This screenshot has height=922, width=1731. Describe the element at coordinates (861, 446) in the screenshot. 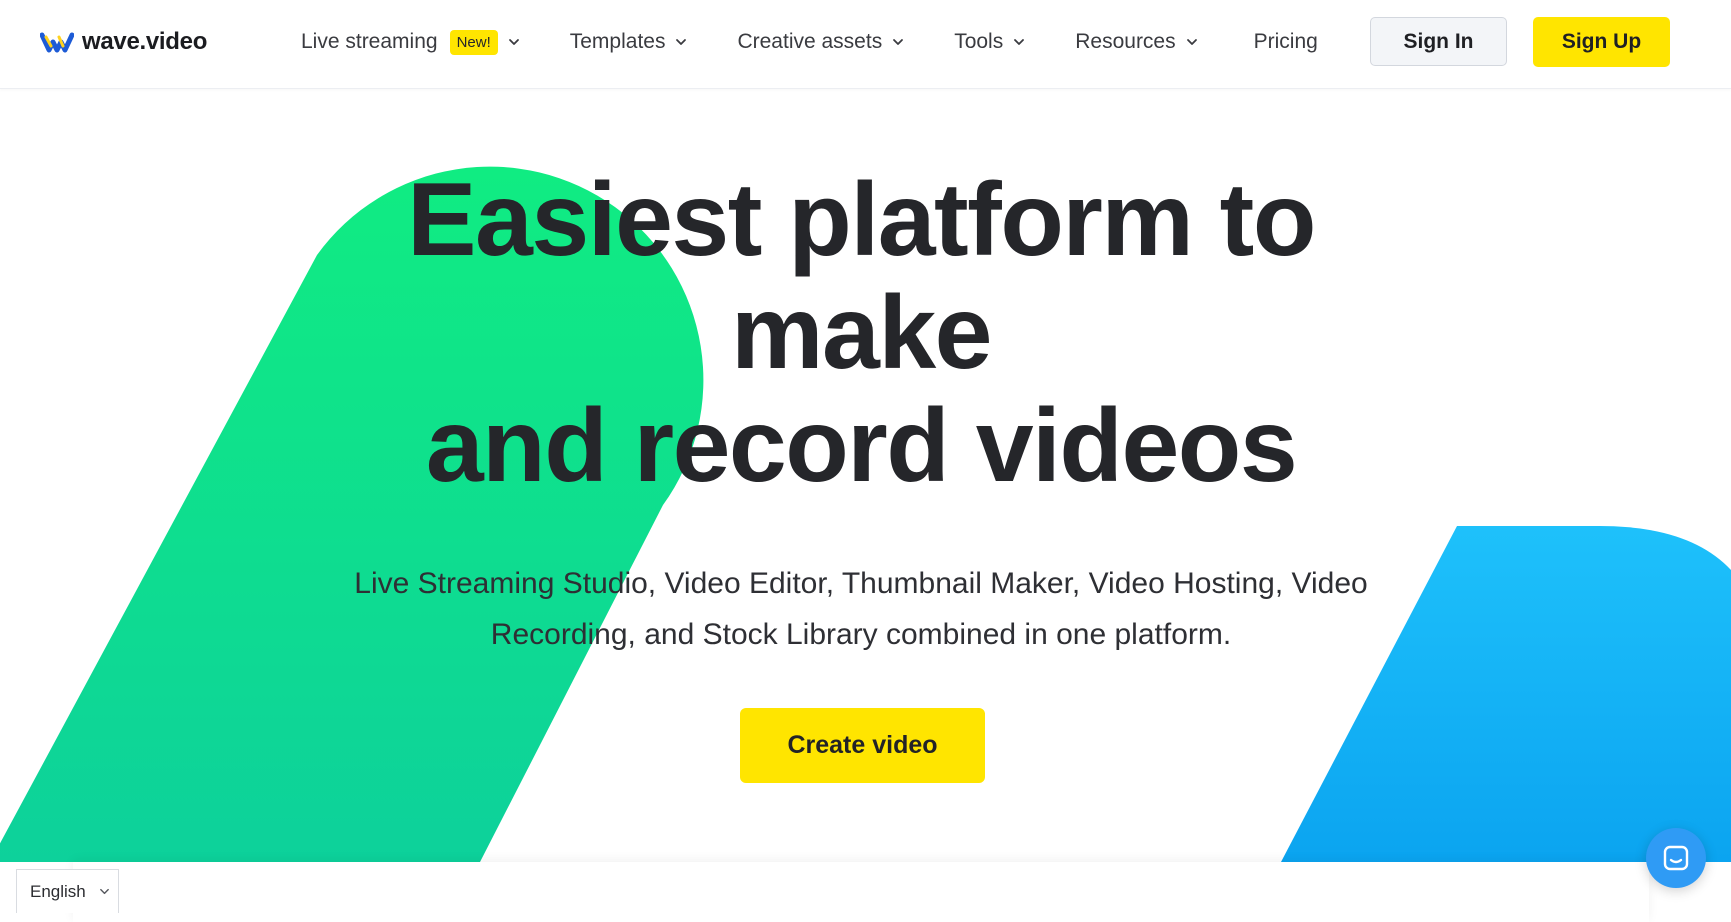

I see `hero-title-line-3: and record videos` at that location.